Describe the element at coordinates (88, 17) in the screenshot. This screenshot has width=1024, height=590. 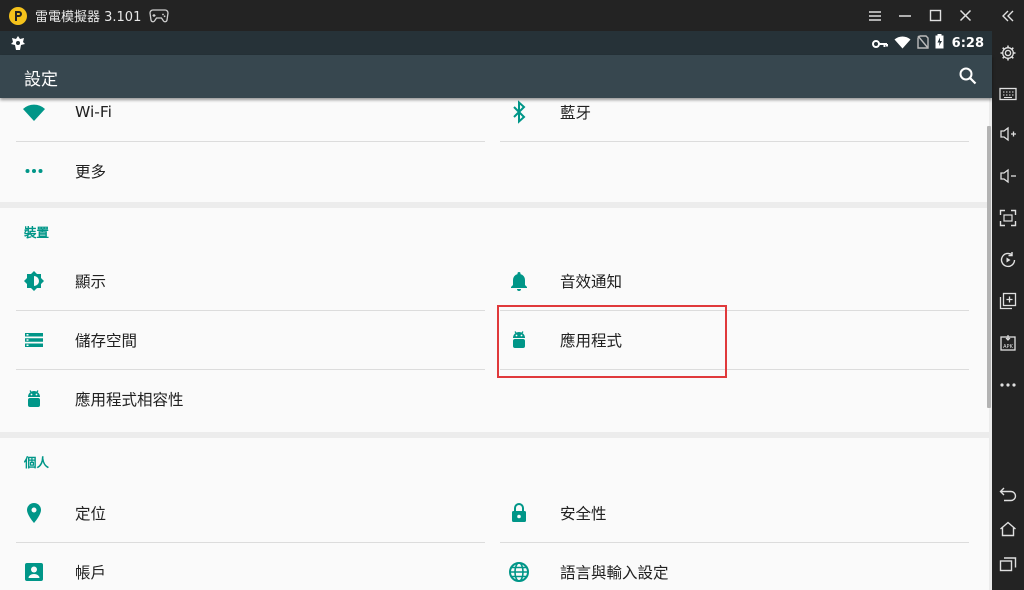
I see `window-title: 雷電模擬器 3.101` at that location.